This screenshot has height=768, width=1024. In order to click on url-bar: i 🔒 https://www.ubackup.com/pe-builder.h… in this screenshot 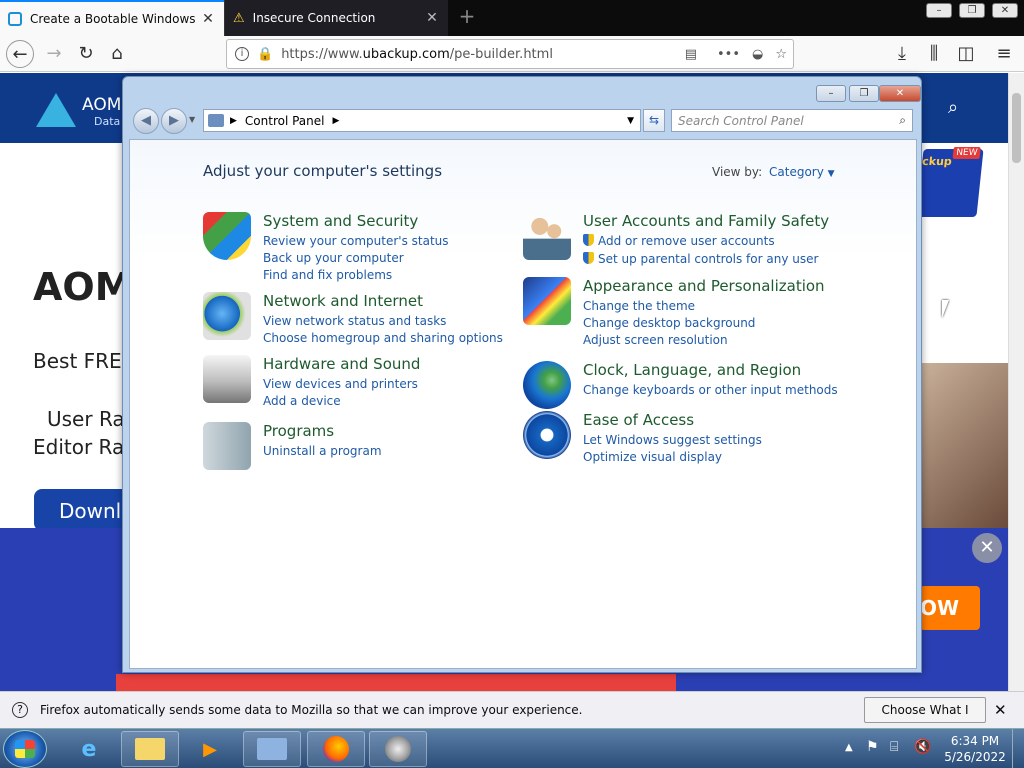, I will do `click(510, 54)`.